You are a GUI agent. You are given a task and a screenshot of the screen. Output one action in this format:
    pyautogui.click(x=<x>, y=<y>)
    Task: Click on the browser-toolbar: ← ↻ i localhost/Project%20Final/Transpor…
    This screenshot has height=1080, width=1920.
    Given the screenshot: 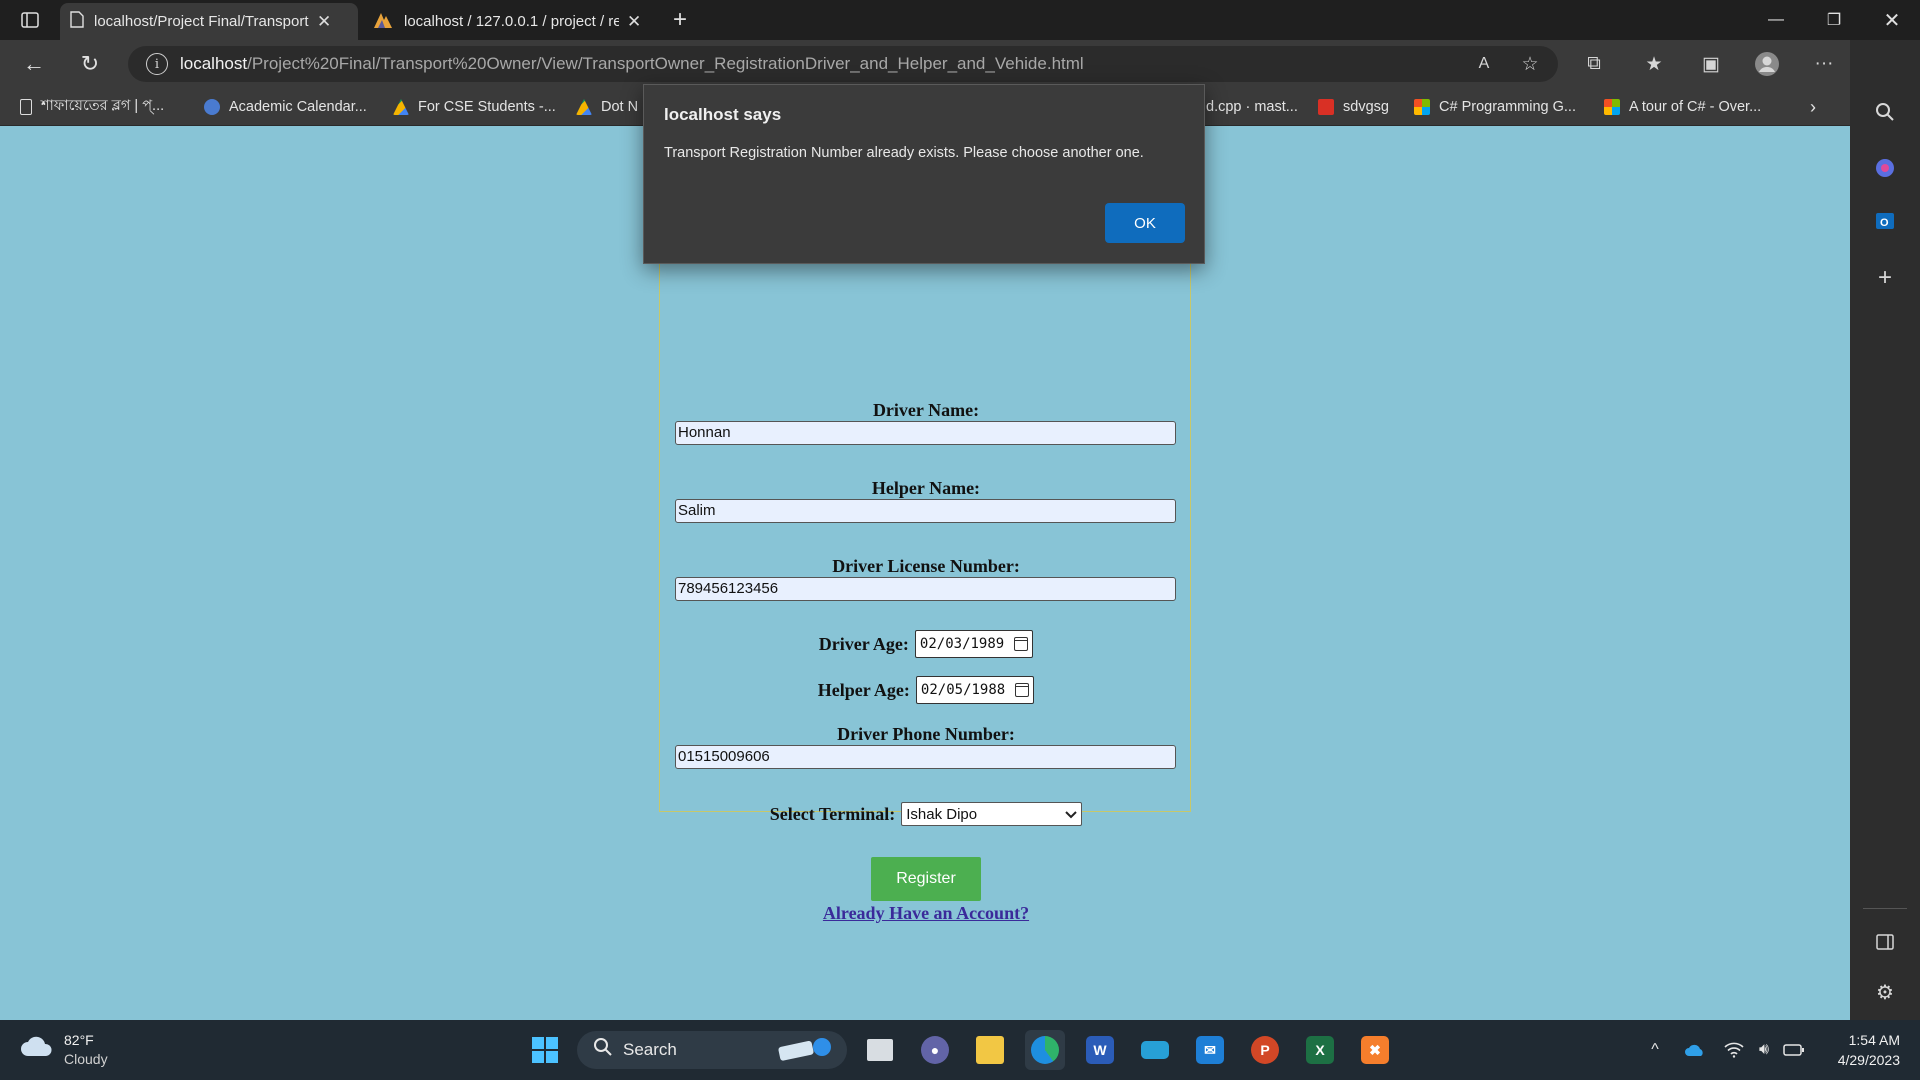 What is the action you would take?
    pyautogui.click(x=960, y=64)
    